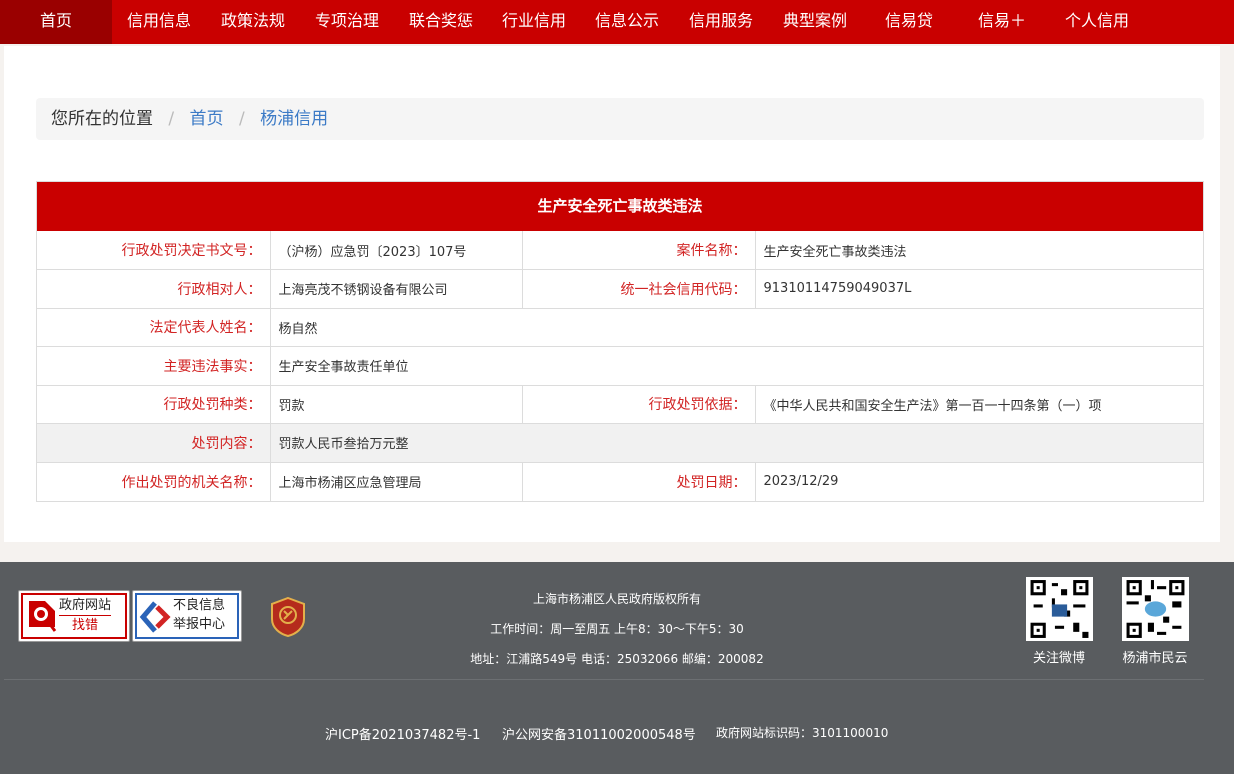 The image size is (1234, 774). Describe the element at coordinates (978, 404) in the screenshot. I see `basis-value: 《中华人民共和国安全生产法》第一百一十四条第（一）项` at that location.